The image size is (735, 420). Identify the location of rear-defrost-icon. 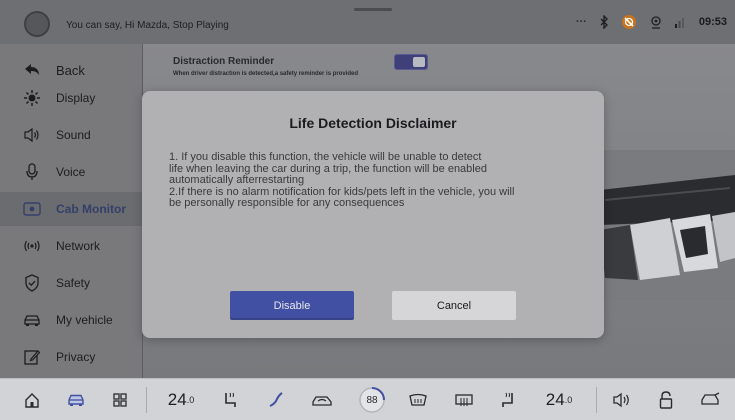
(464, 399).